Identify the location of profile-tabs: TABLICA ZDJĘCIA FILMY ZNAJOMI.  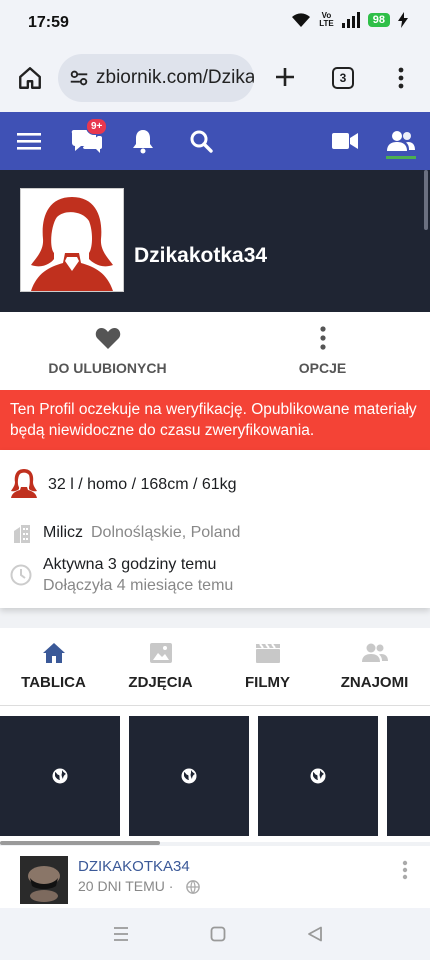
(215, 667).